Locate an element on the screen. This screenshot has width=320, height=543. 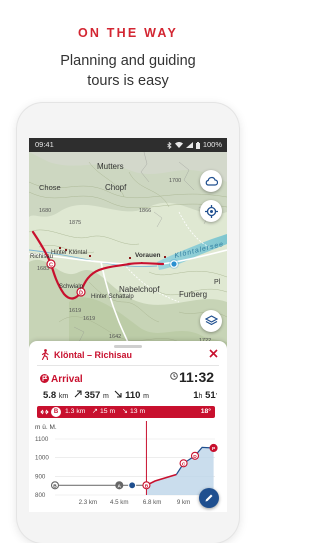
y-tick-label: 900 is located at coordinates (40, 476).